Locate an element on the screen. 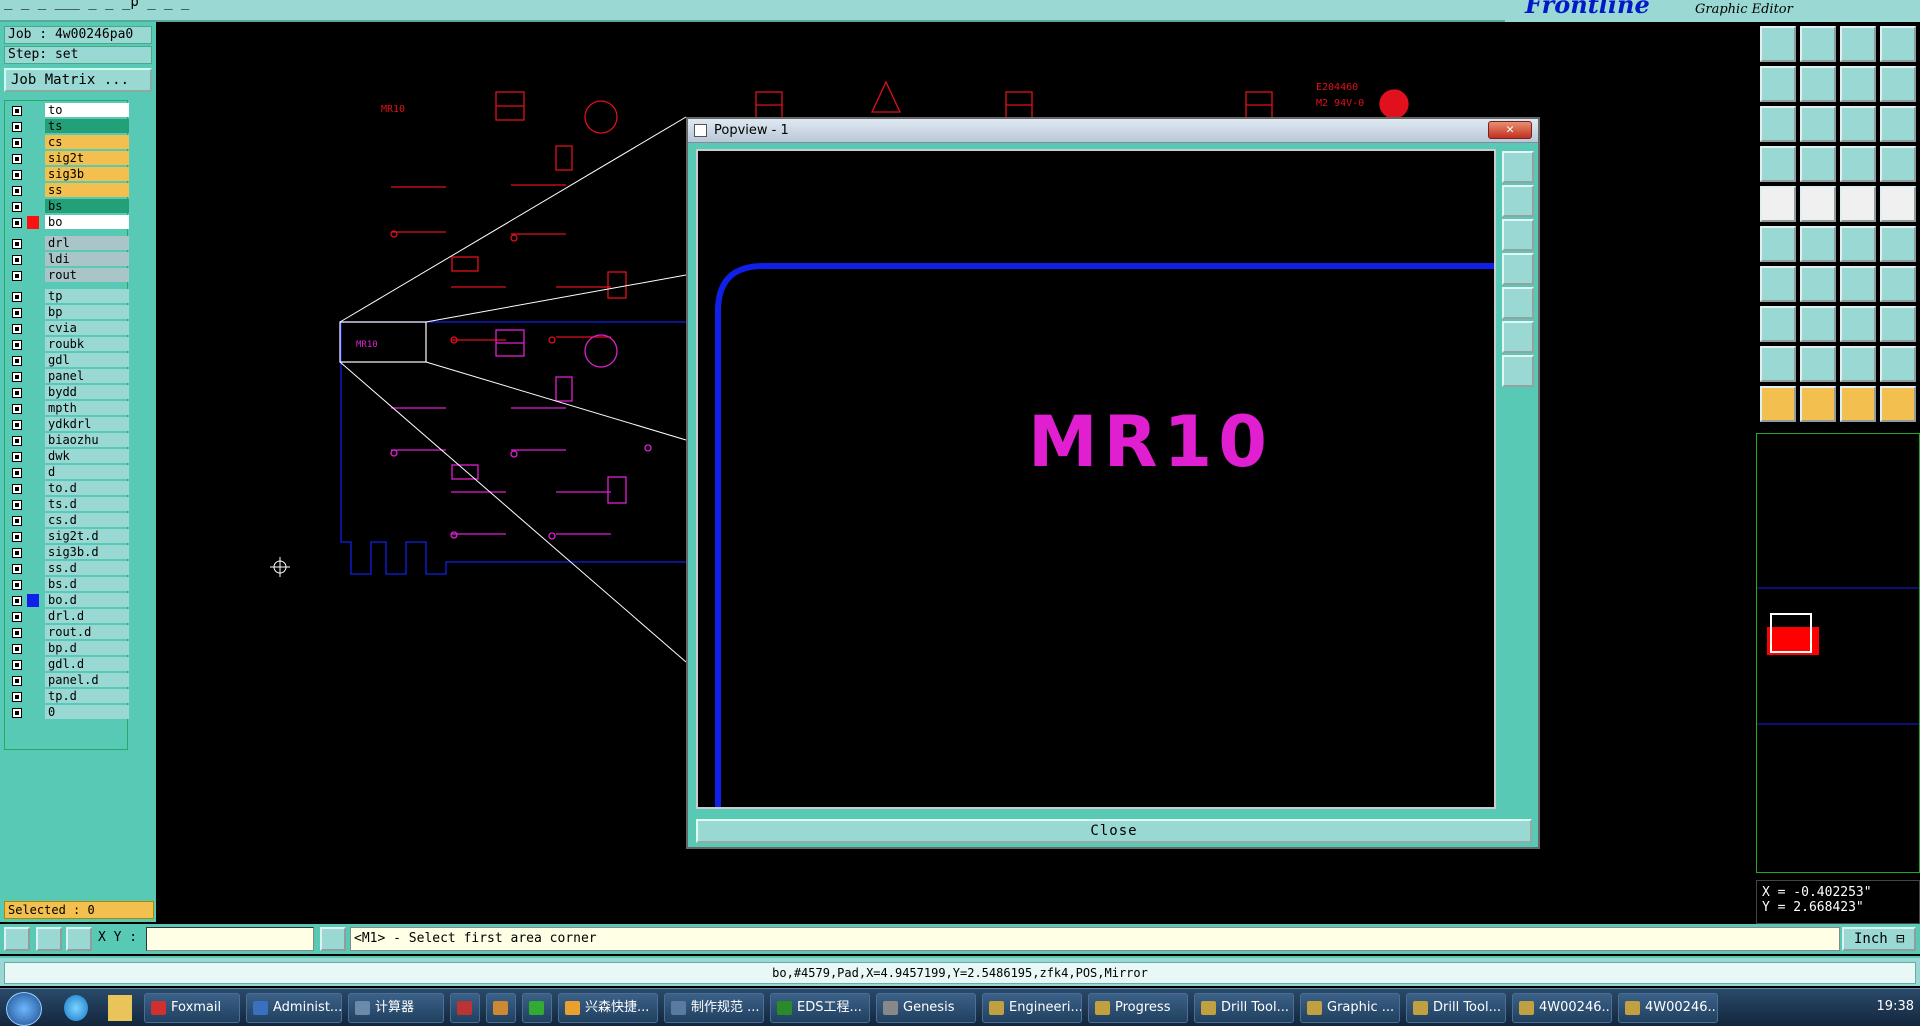 Image resolution: width=1920 pixels, height=1026 pixels. snap-mode-icon is located at coordinates (17, 939).